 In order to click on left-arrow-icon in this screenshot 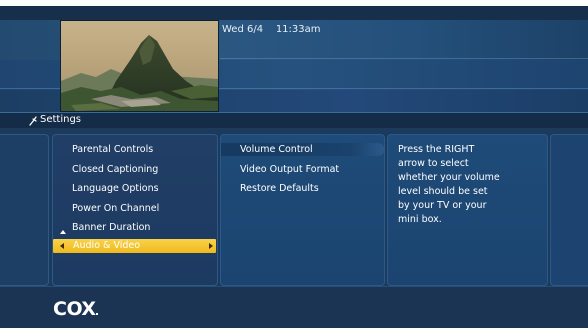, I will do `click(62, 246)`.